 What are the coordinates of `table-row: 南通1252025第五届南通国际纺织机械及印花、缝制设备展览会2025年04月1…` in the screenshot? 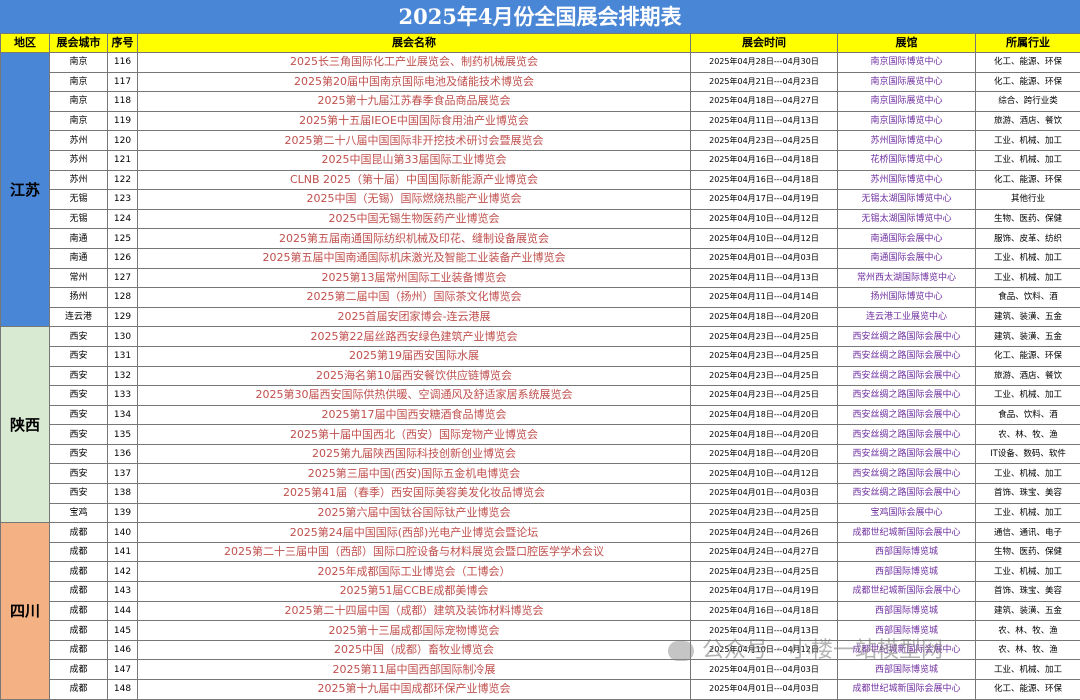 It's located at (540, 239).